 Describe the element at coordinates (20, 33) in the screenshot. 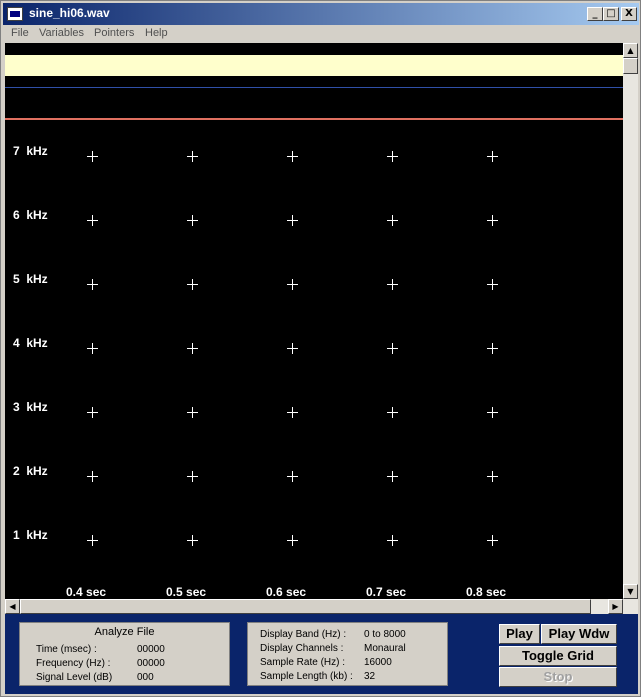

I see `menu-file: File` at that location.